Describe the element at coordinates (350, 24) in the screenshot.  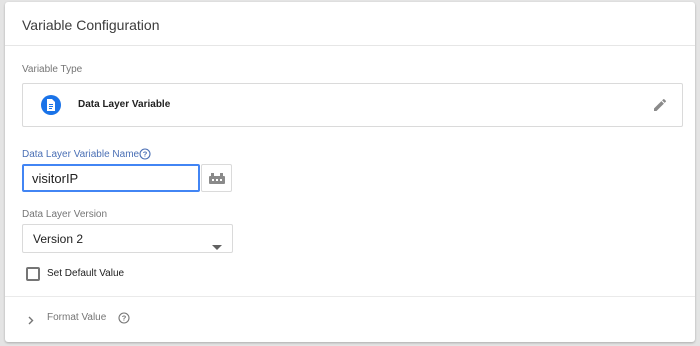
I see `panel-header: Variable Configuration` at that location.